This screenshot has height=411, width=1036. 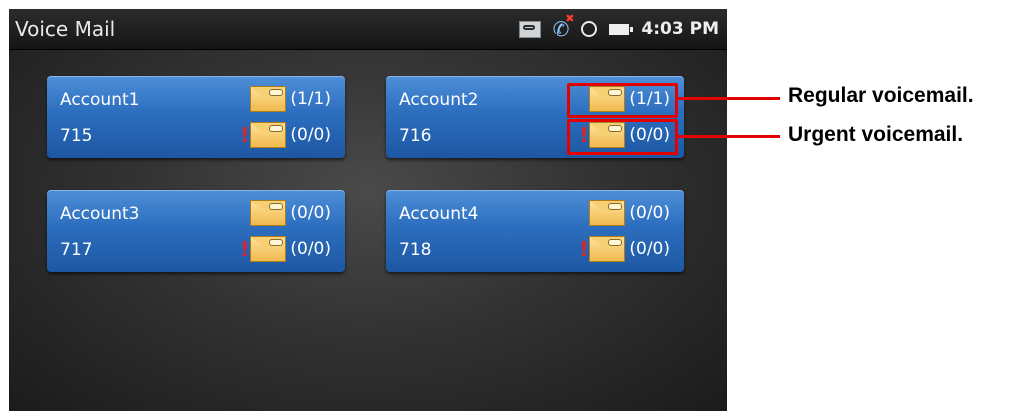 I want to click on account-number: 716, so click(x=415, y=136).